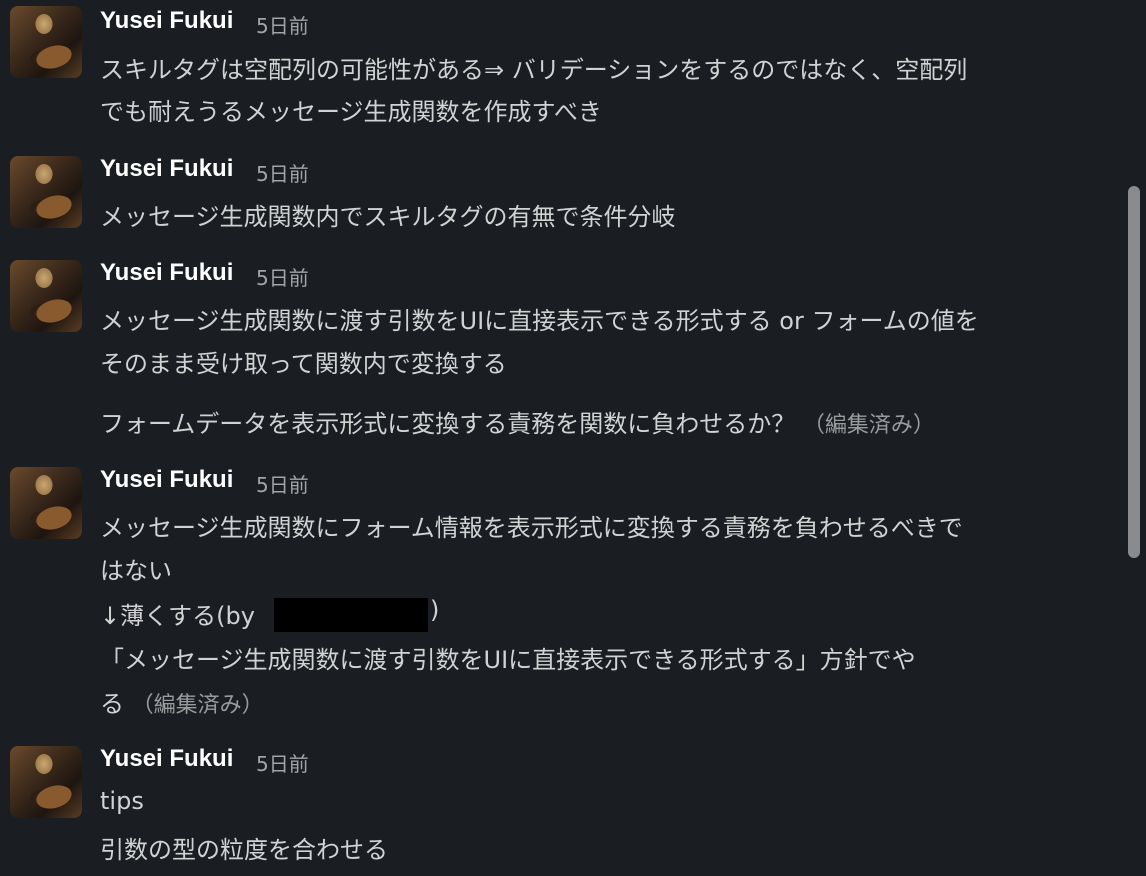 Image resolution: width=1146 pixels, height=876 pixels. What do you see at coordinates (539, 321) in the screenshot?
I see `message-text: メッセージ生成関数に渡す引数をUIに直接表示できる形式する or フォームの値を` at bounding box center [539, 321].